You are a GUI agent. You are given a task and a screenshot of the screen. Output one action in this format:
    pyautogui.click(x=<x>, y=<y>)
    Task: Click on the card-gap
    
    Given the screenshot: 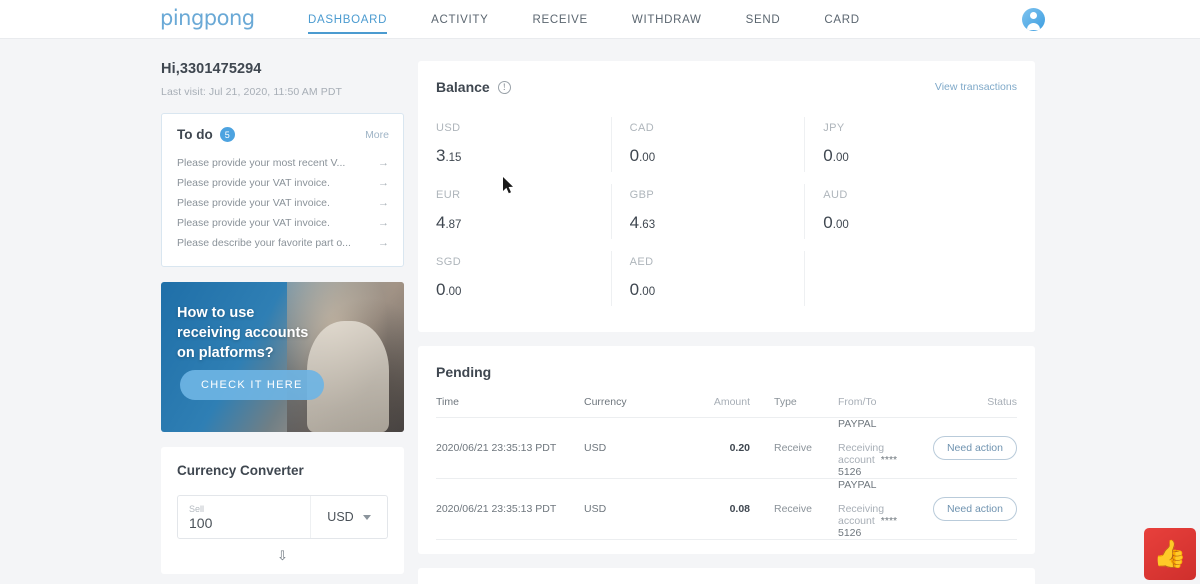 What is the action you would take?
    pyautogui.click(x=726, y=561)
    